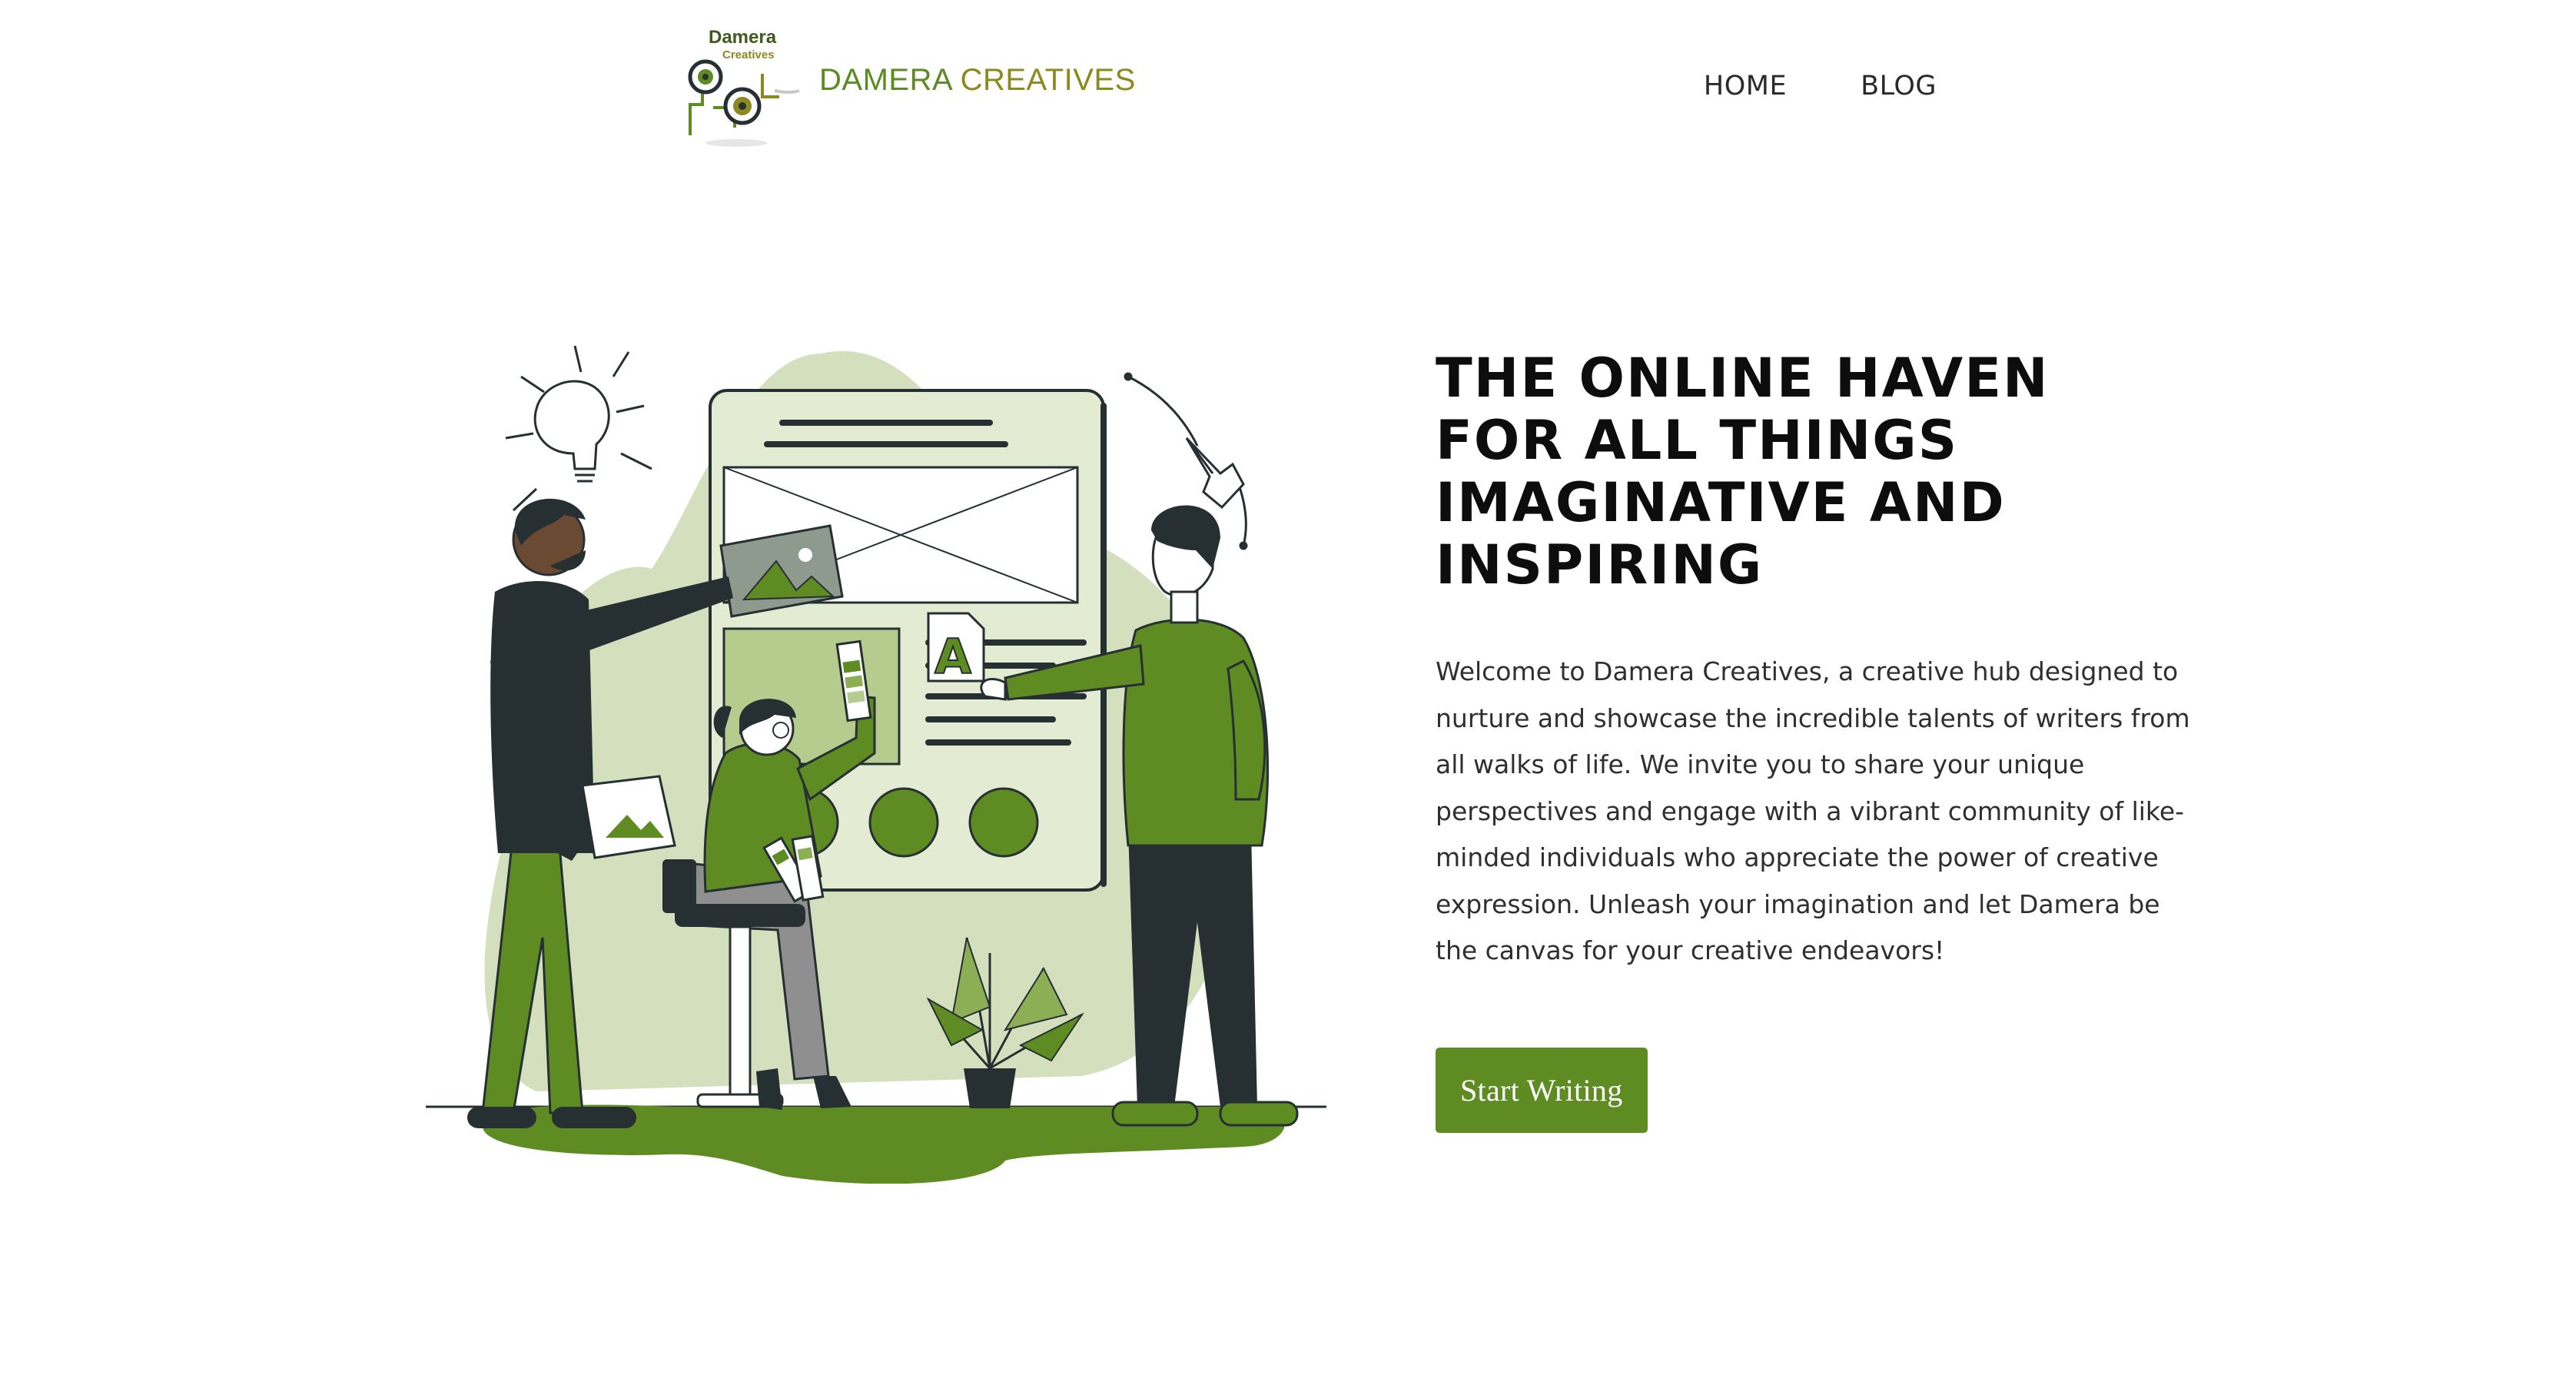 The width and height of the screenshot is (2576, 1385). I want to click on logo-link: Damera Creatives DAMERA CREATIVES, so click(909, 85).